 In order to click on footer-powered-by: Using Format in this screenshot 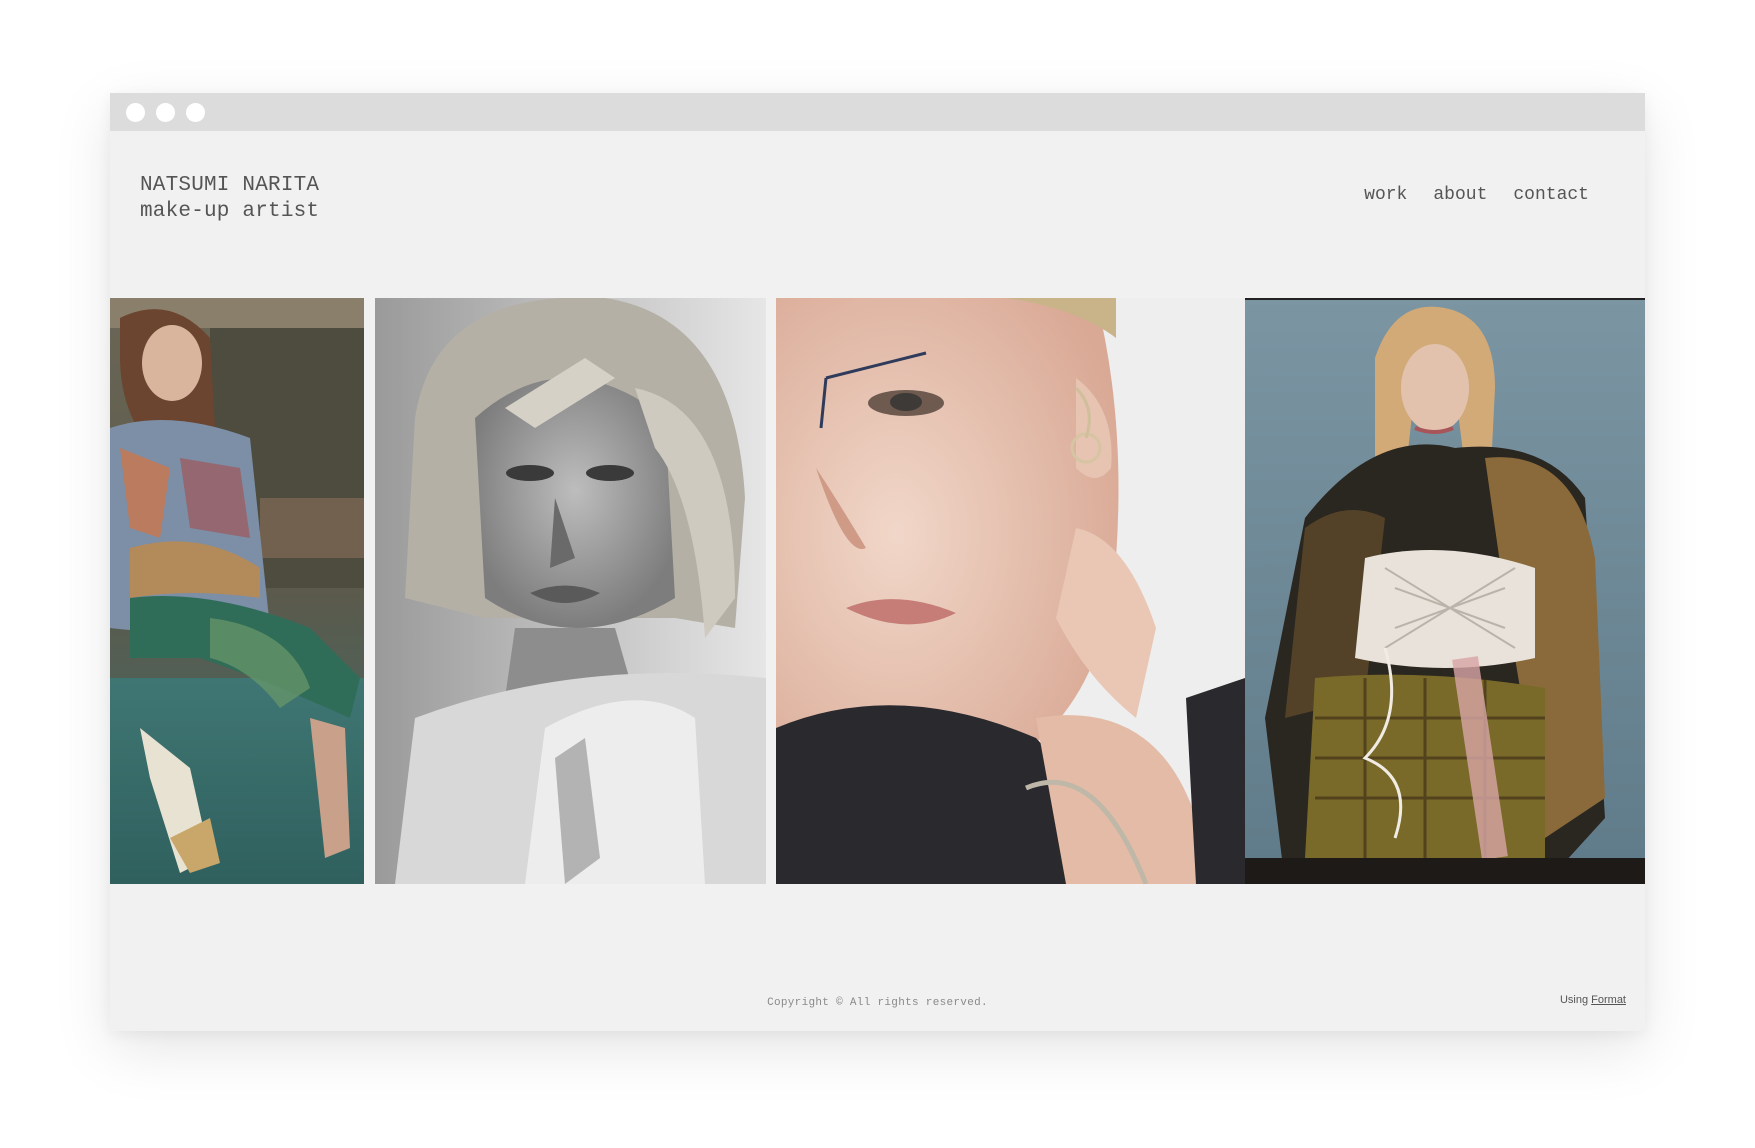, I will do `click(1593, 1000)`.